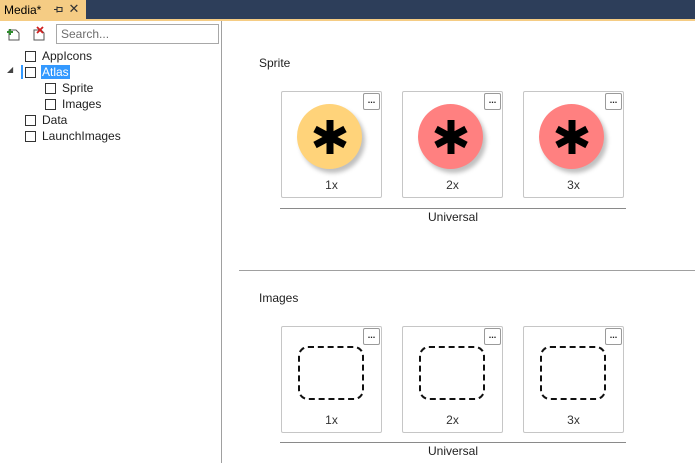 This screenshot has height=463, width=695. I want to click on add-item-icon, so click(13, 35).